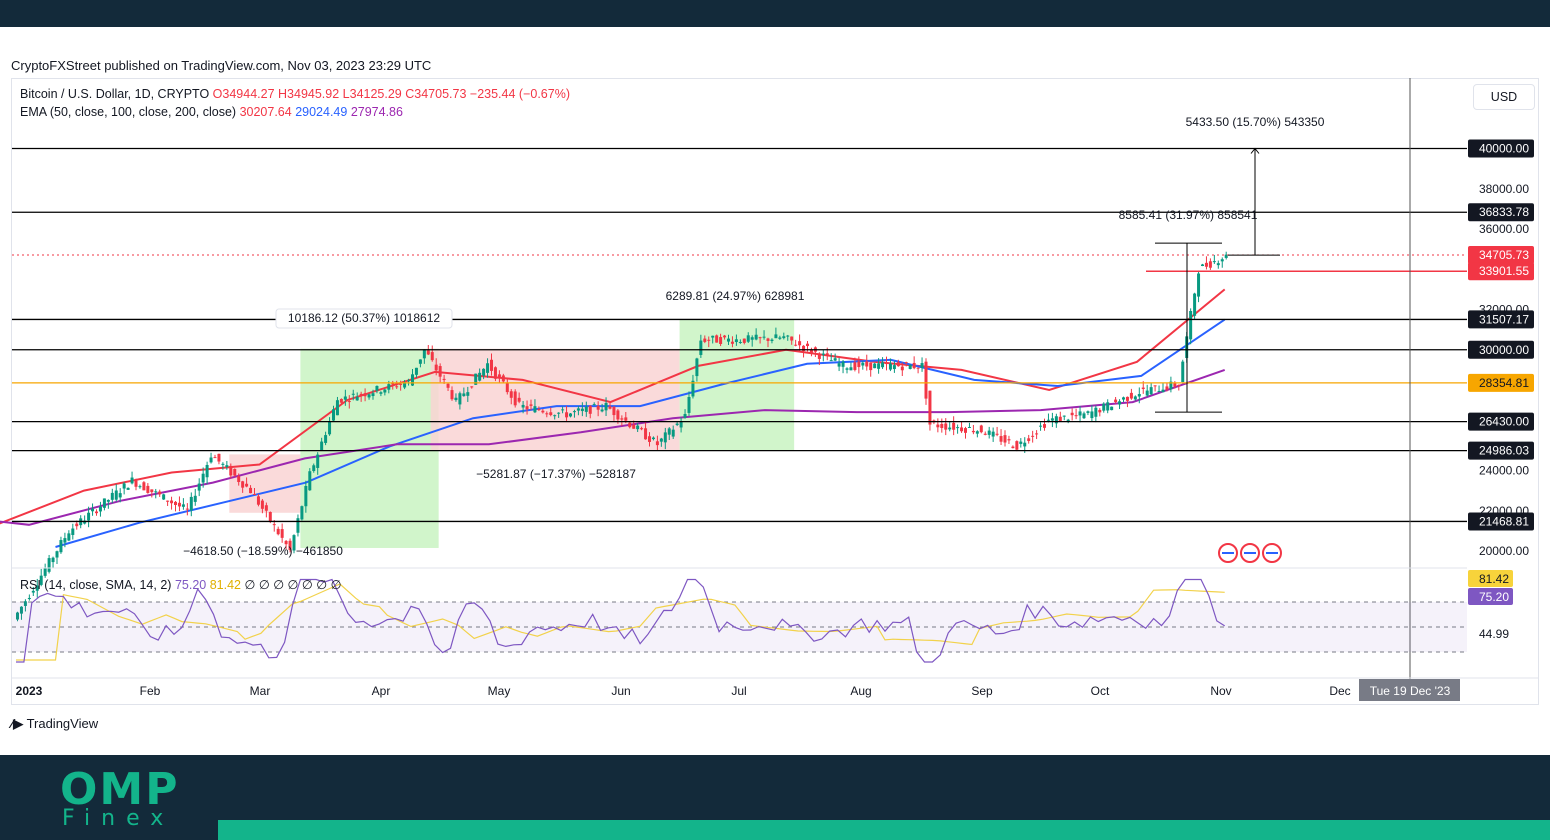  What do you see at coordinates (118, 818) in the screenshot?
I see `finex-logo: Finex` at bounding box center [118, 818].